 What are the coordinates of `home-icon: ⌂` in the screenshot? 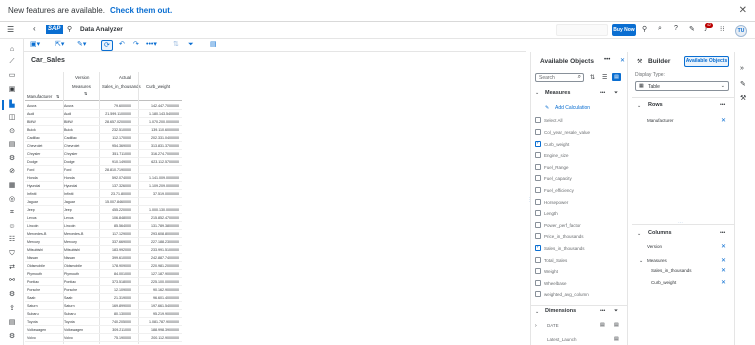 It's located at (12, 50).